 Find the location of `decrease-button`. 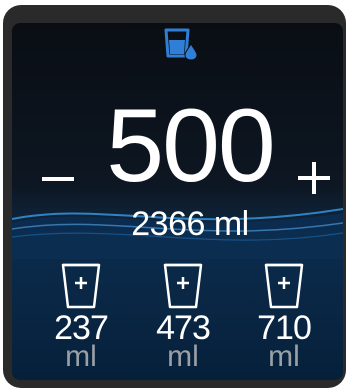

decrease-button is located at coordinates (58, 179).